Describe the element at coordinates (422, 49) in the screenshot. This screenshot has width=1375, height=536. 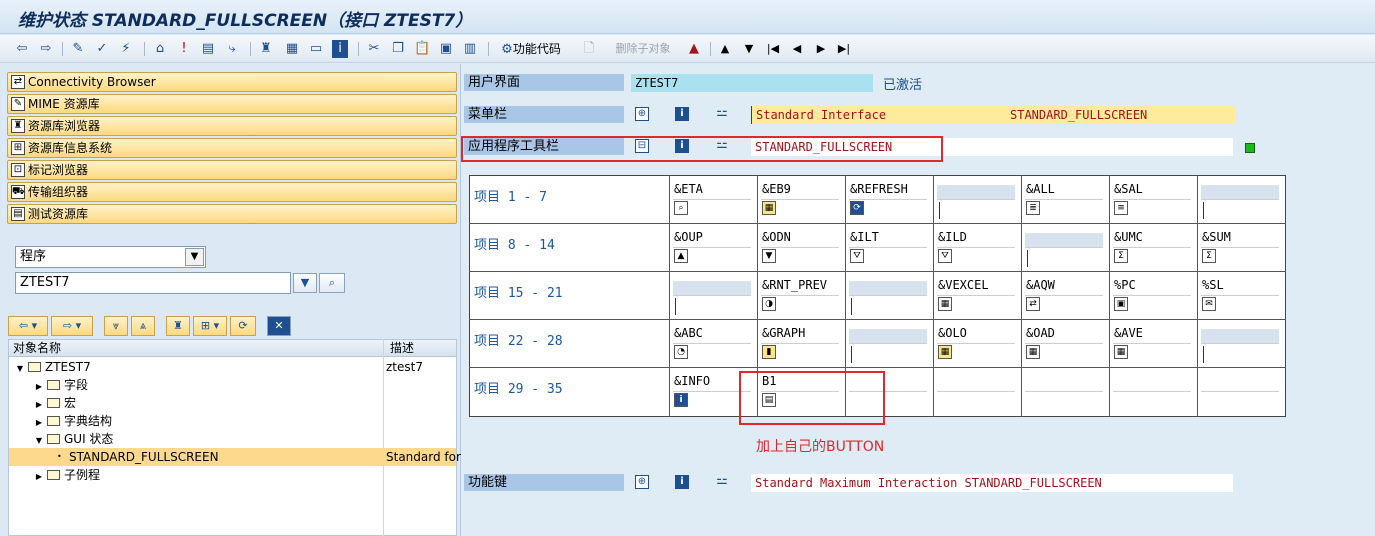
I see `paste-icon: 📋` at that location.